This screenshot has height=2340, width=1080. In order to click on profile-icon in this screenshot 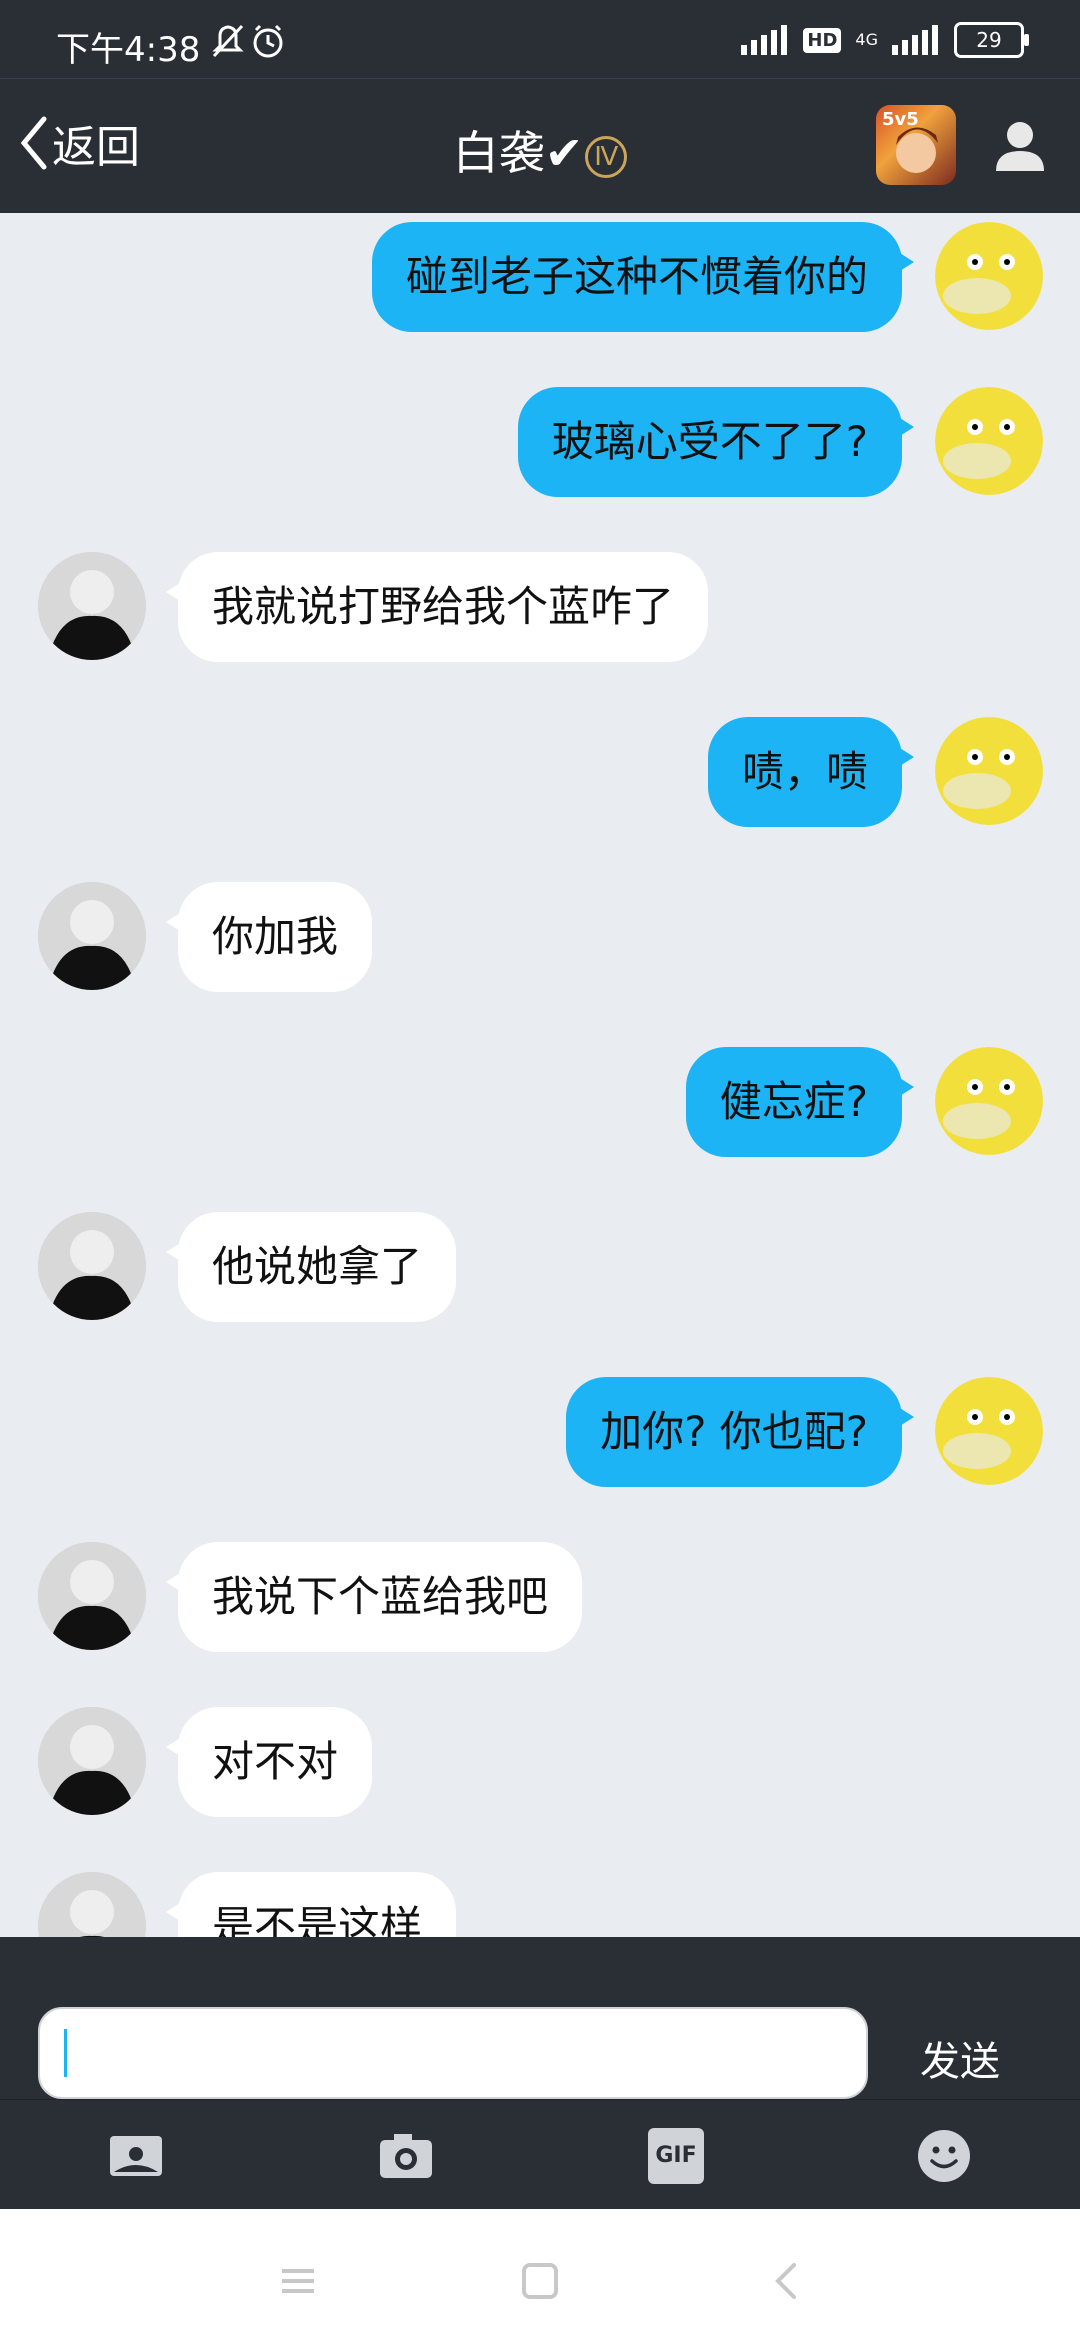, I will do `click(1020, 145)`.